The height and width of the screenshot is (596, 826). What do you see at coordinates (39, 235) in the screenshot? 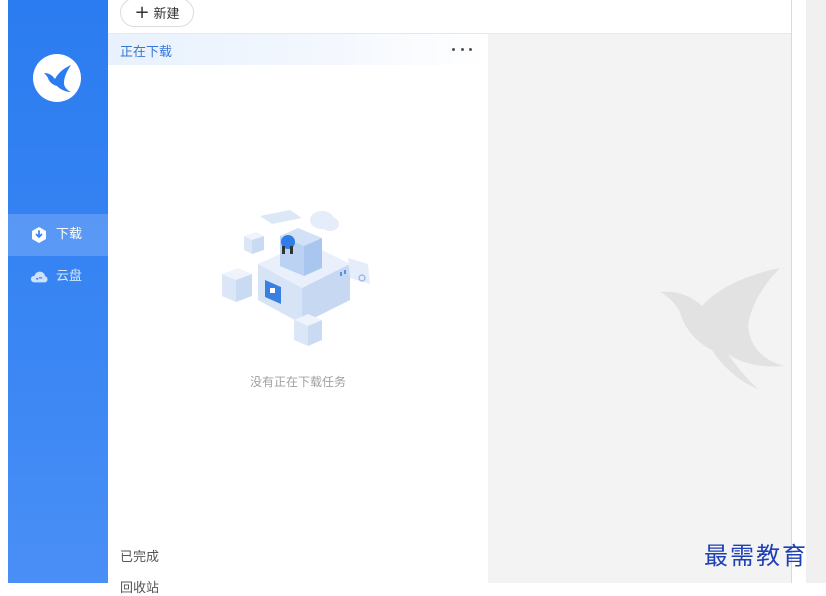
I see `download-icon` at bounding box center [39, 235].